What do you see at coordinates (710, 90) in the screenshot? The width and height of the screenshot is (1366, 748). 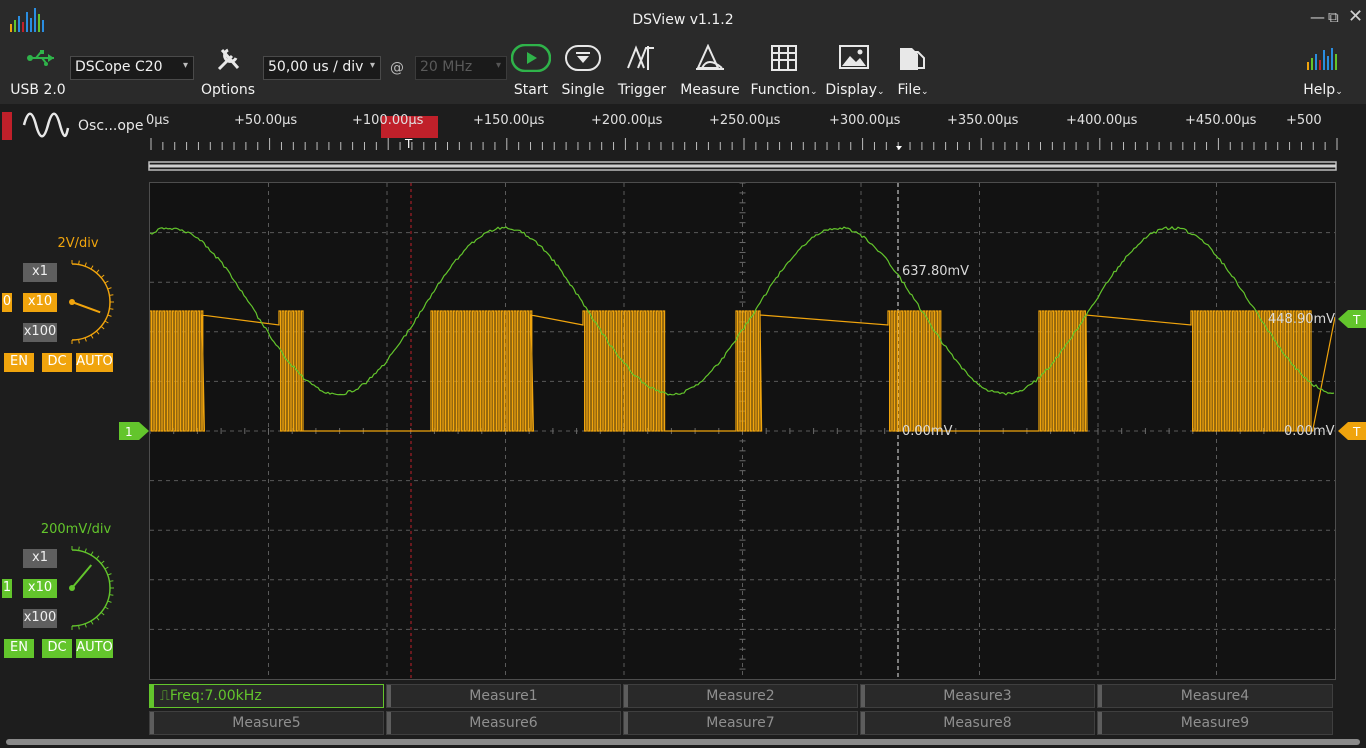 I see `measure-label: Measure` at bounding box center [710, 90].